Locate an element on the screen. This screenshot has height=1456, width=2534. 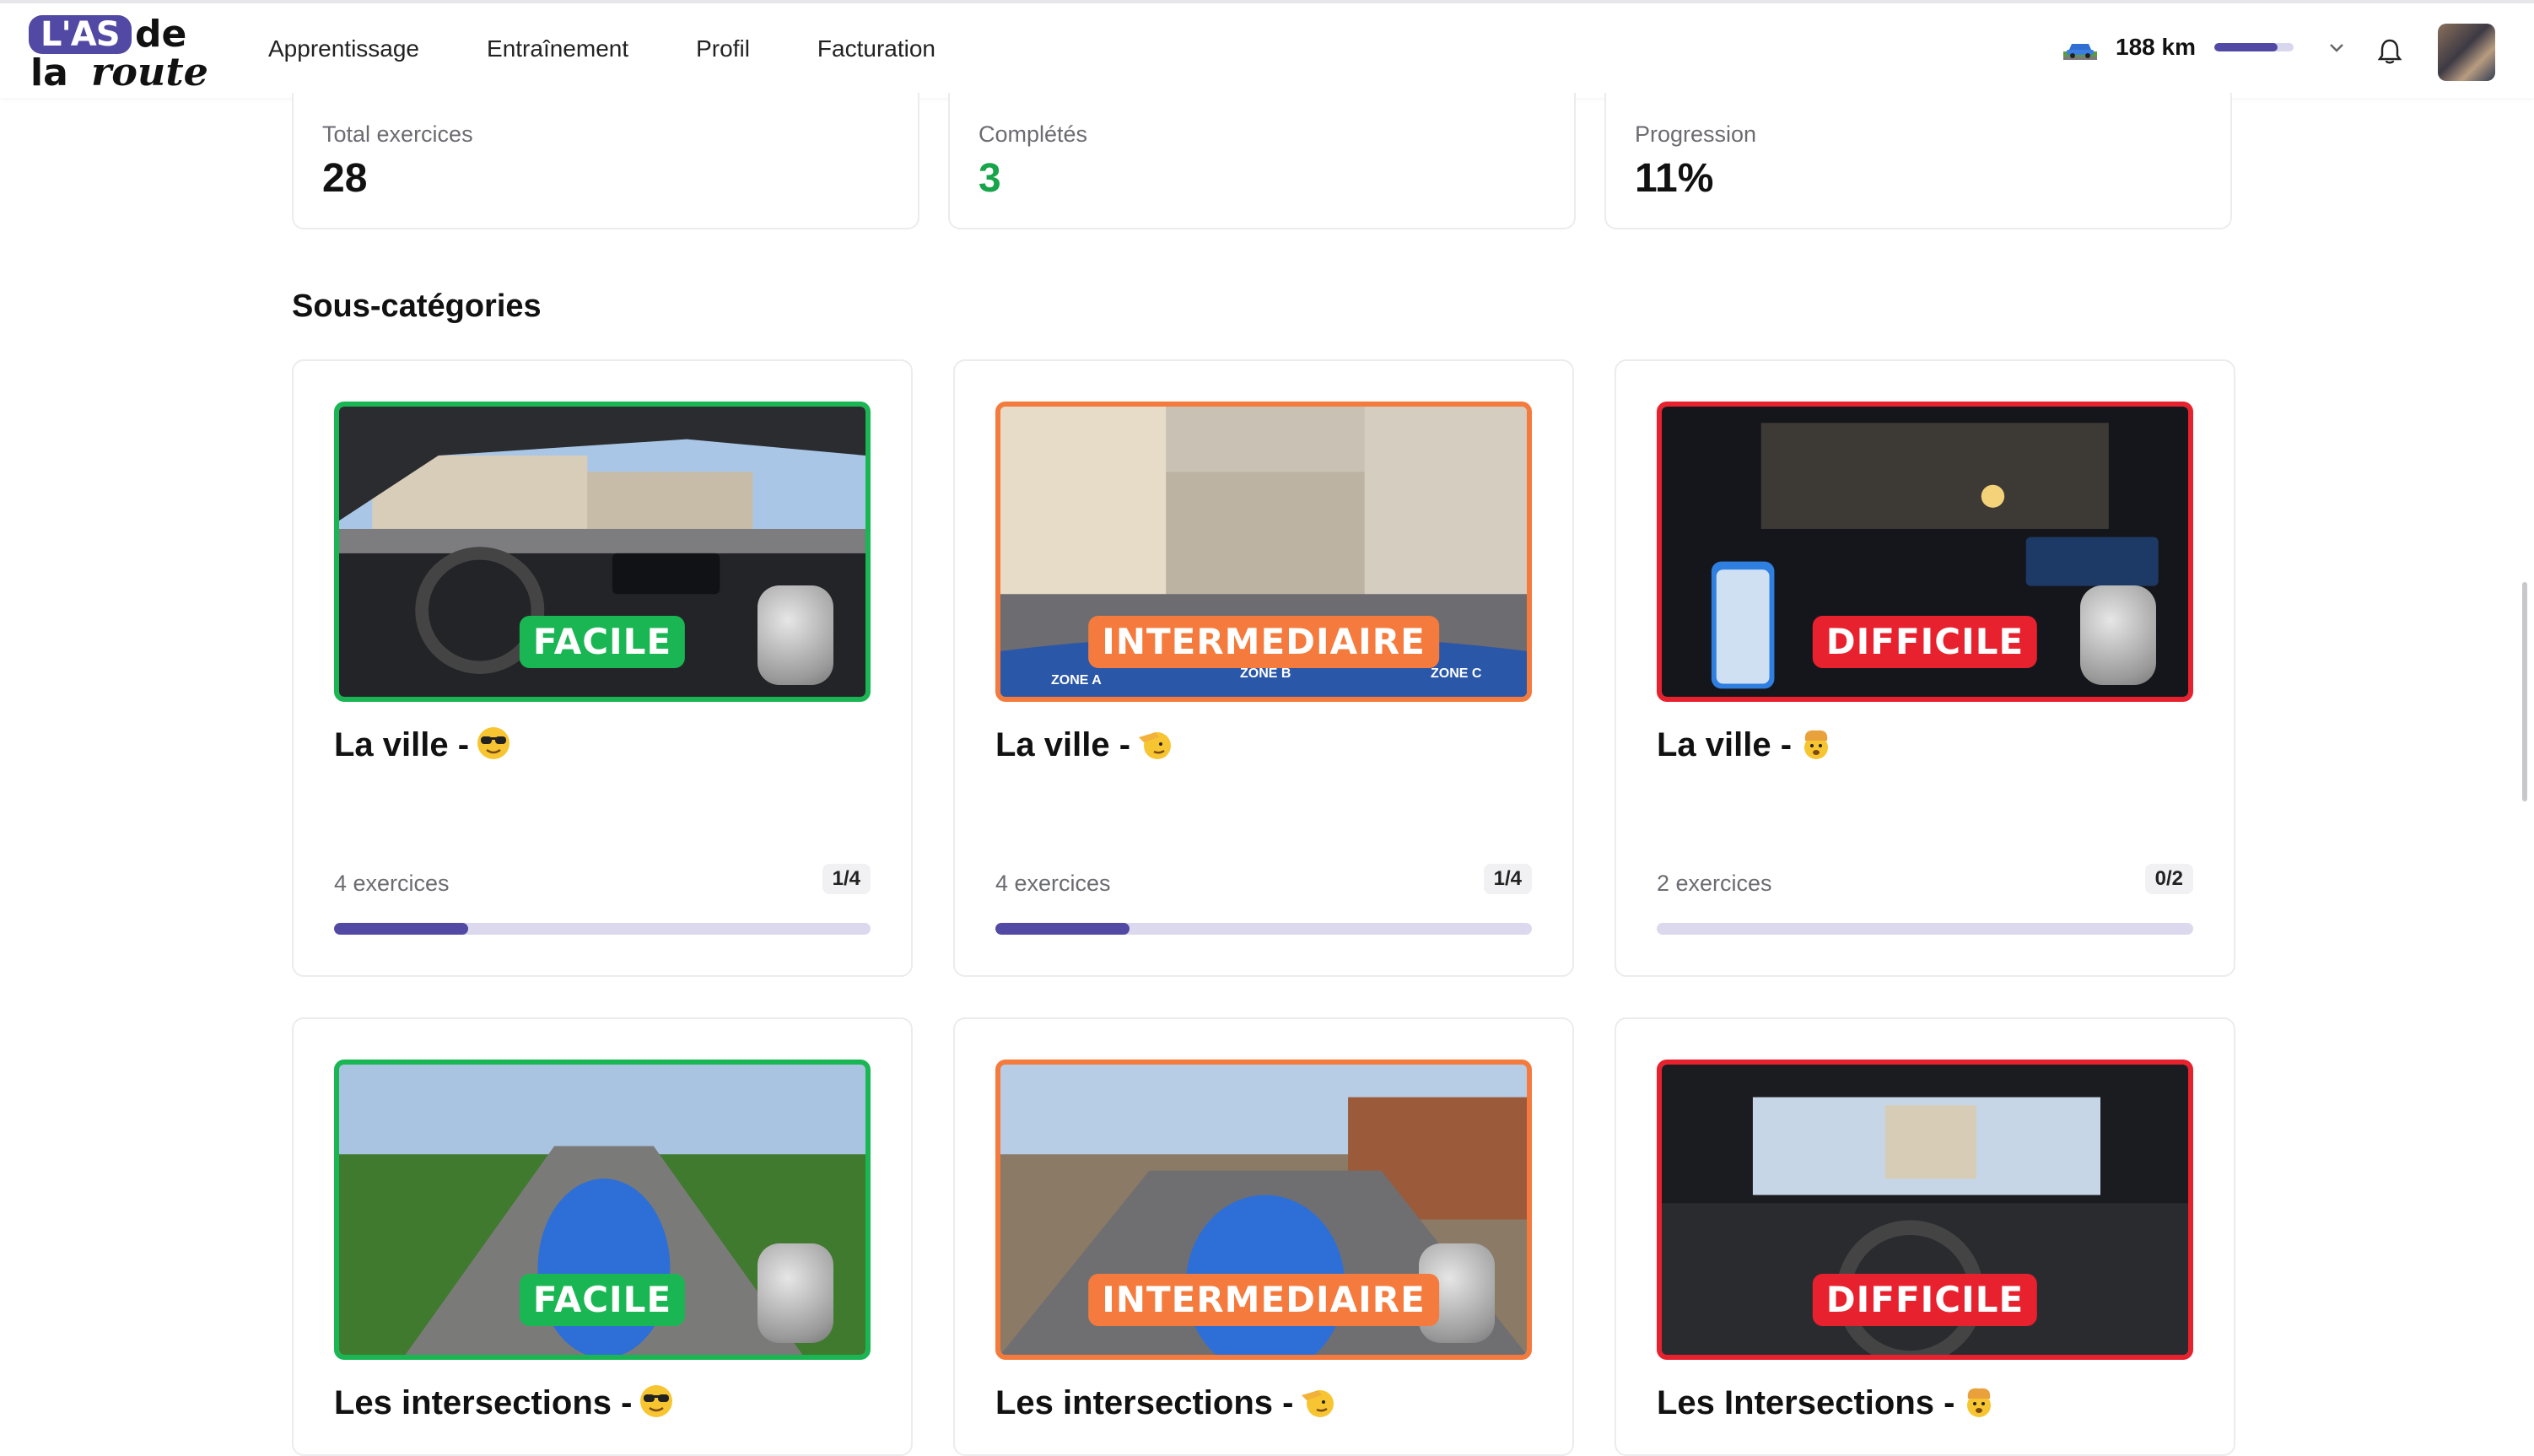
card-thumbnail: INTERMEDIAIRE is located at coordinates (1263, 1210).